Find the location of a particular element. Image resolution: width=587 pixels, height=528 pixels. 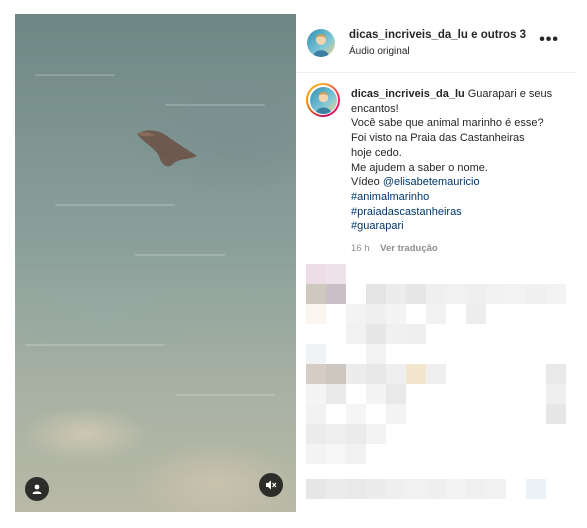

sea-creature is located at coordinates (167, 148).